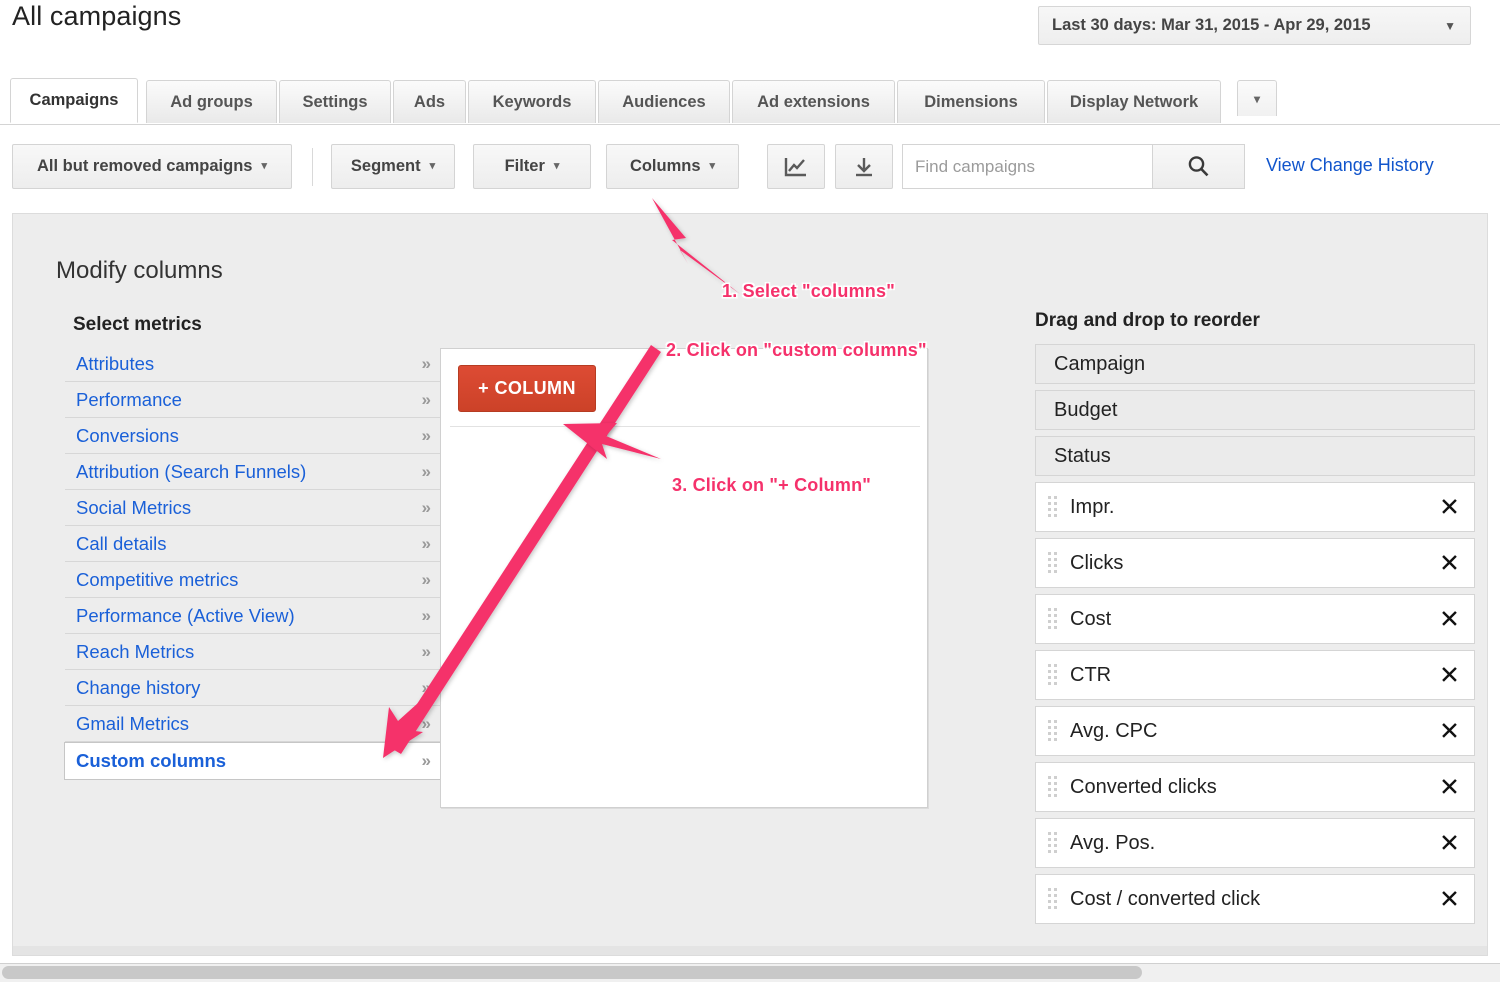 Image resolution: width=1500 pixels, height=982 pixels. Describe the element at coordinates (253, 652) in the screenshot. I see `metric-item-reach-metrics: Reach Metrics »` at that location.